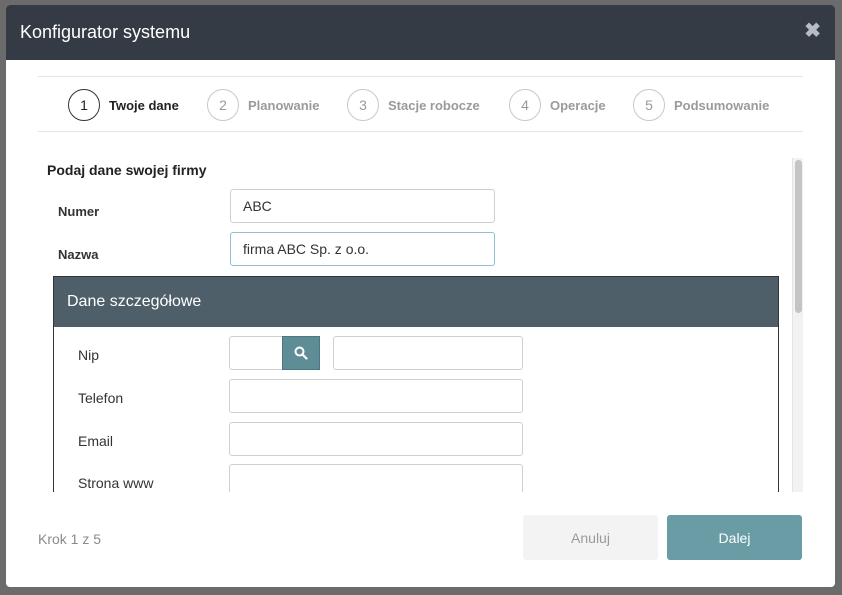 Image resolution: width=842 pixels, height=595 pixels. Describe the element at coordinates (649, 105) in the screenshot. I see `step-number: 5` at that location.